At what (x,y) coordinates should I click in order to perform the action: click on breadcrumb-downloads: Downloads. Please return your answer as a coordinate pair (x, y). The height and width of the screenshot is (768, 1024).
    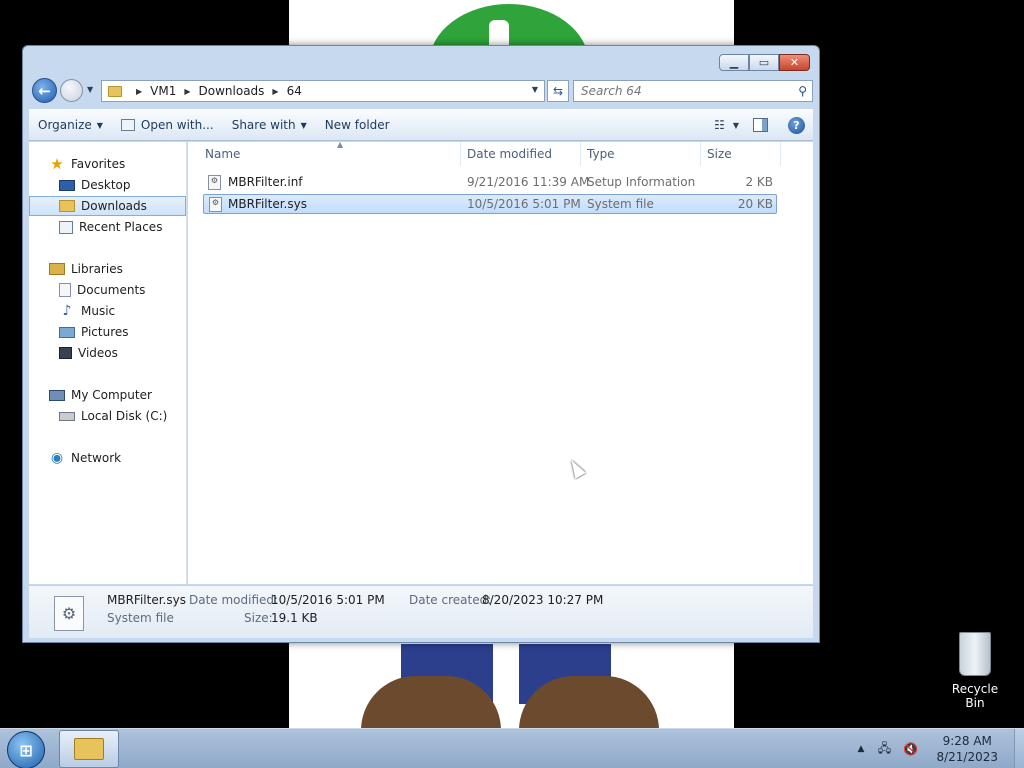
    Looking at the image, I should click on (232, 91).